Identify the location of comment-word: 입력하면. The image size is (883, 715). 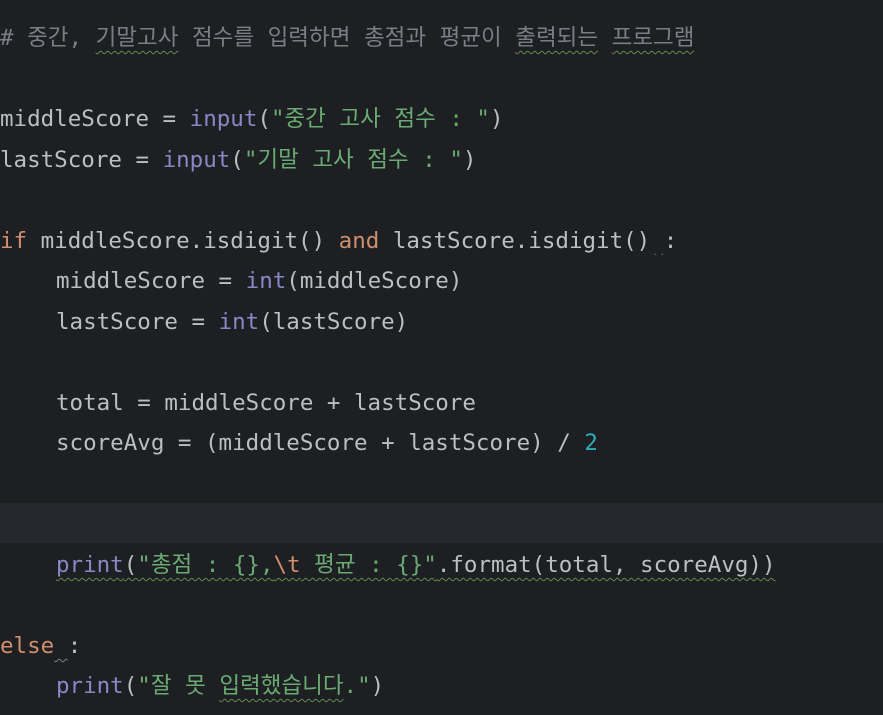
(309, 38).